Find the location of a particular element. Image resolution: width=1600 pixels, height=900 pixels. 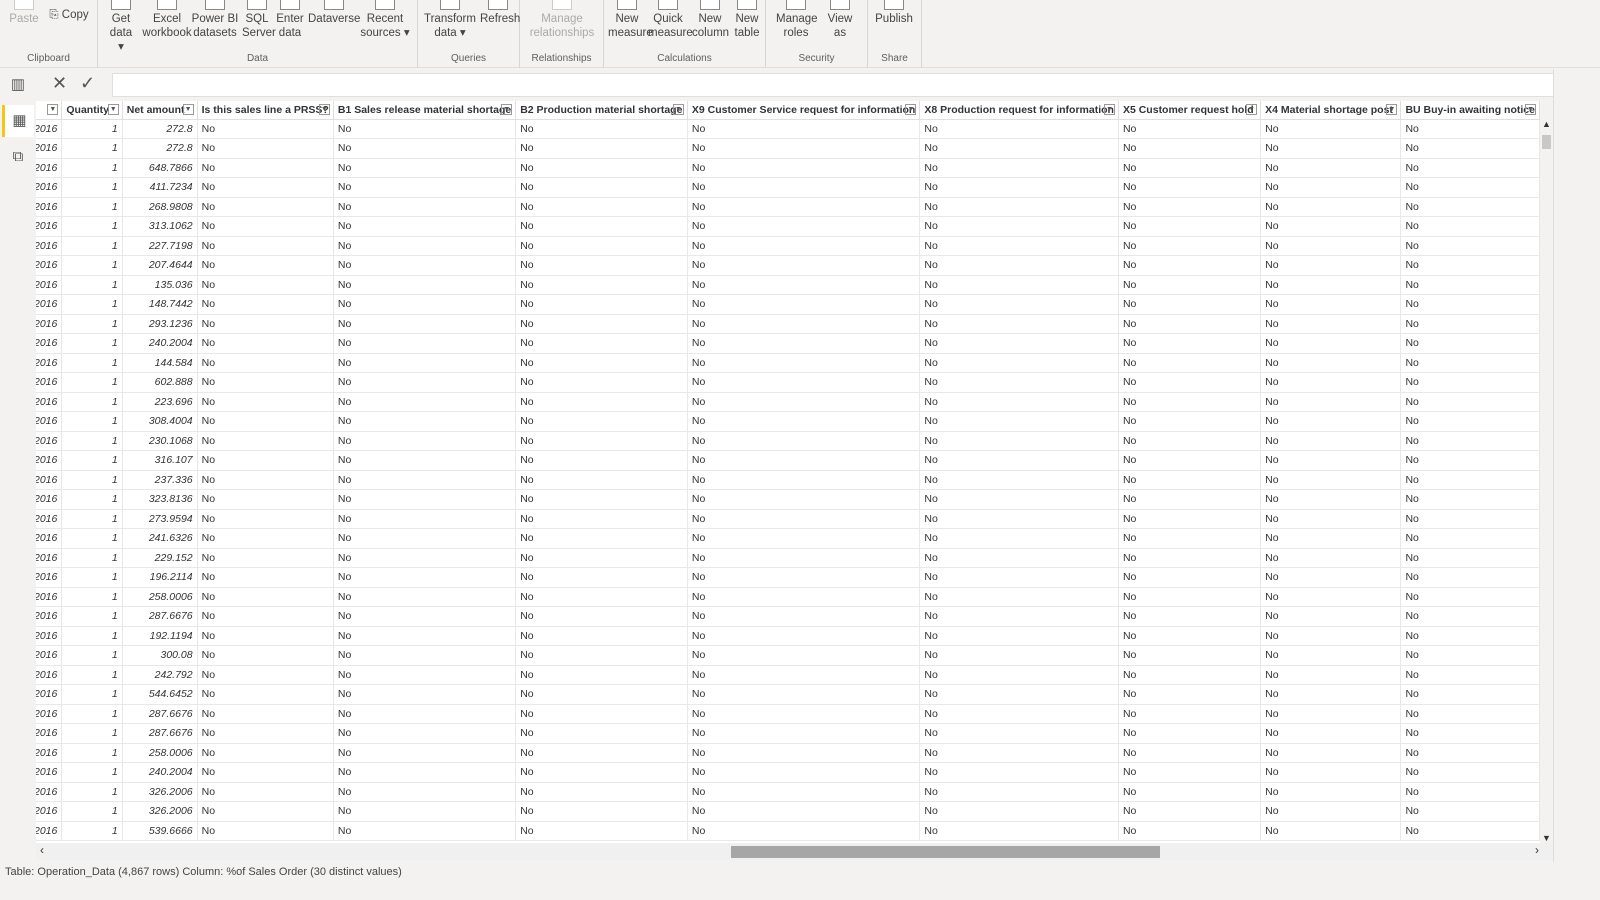

column-header: B2 Production material shortage ▼ is located at coordinates (601, 110).